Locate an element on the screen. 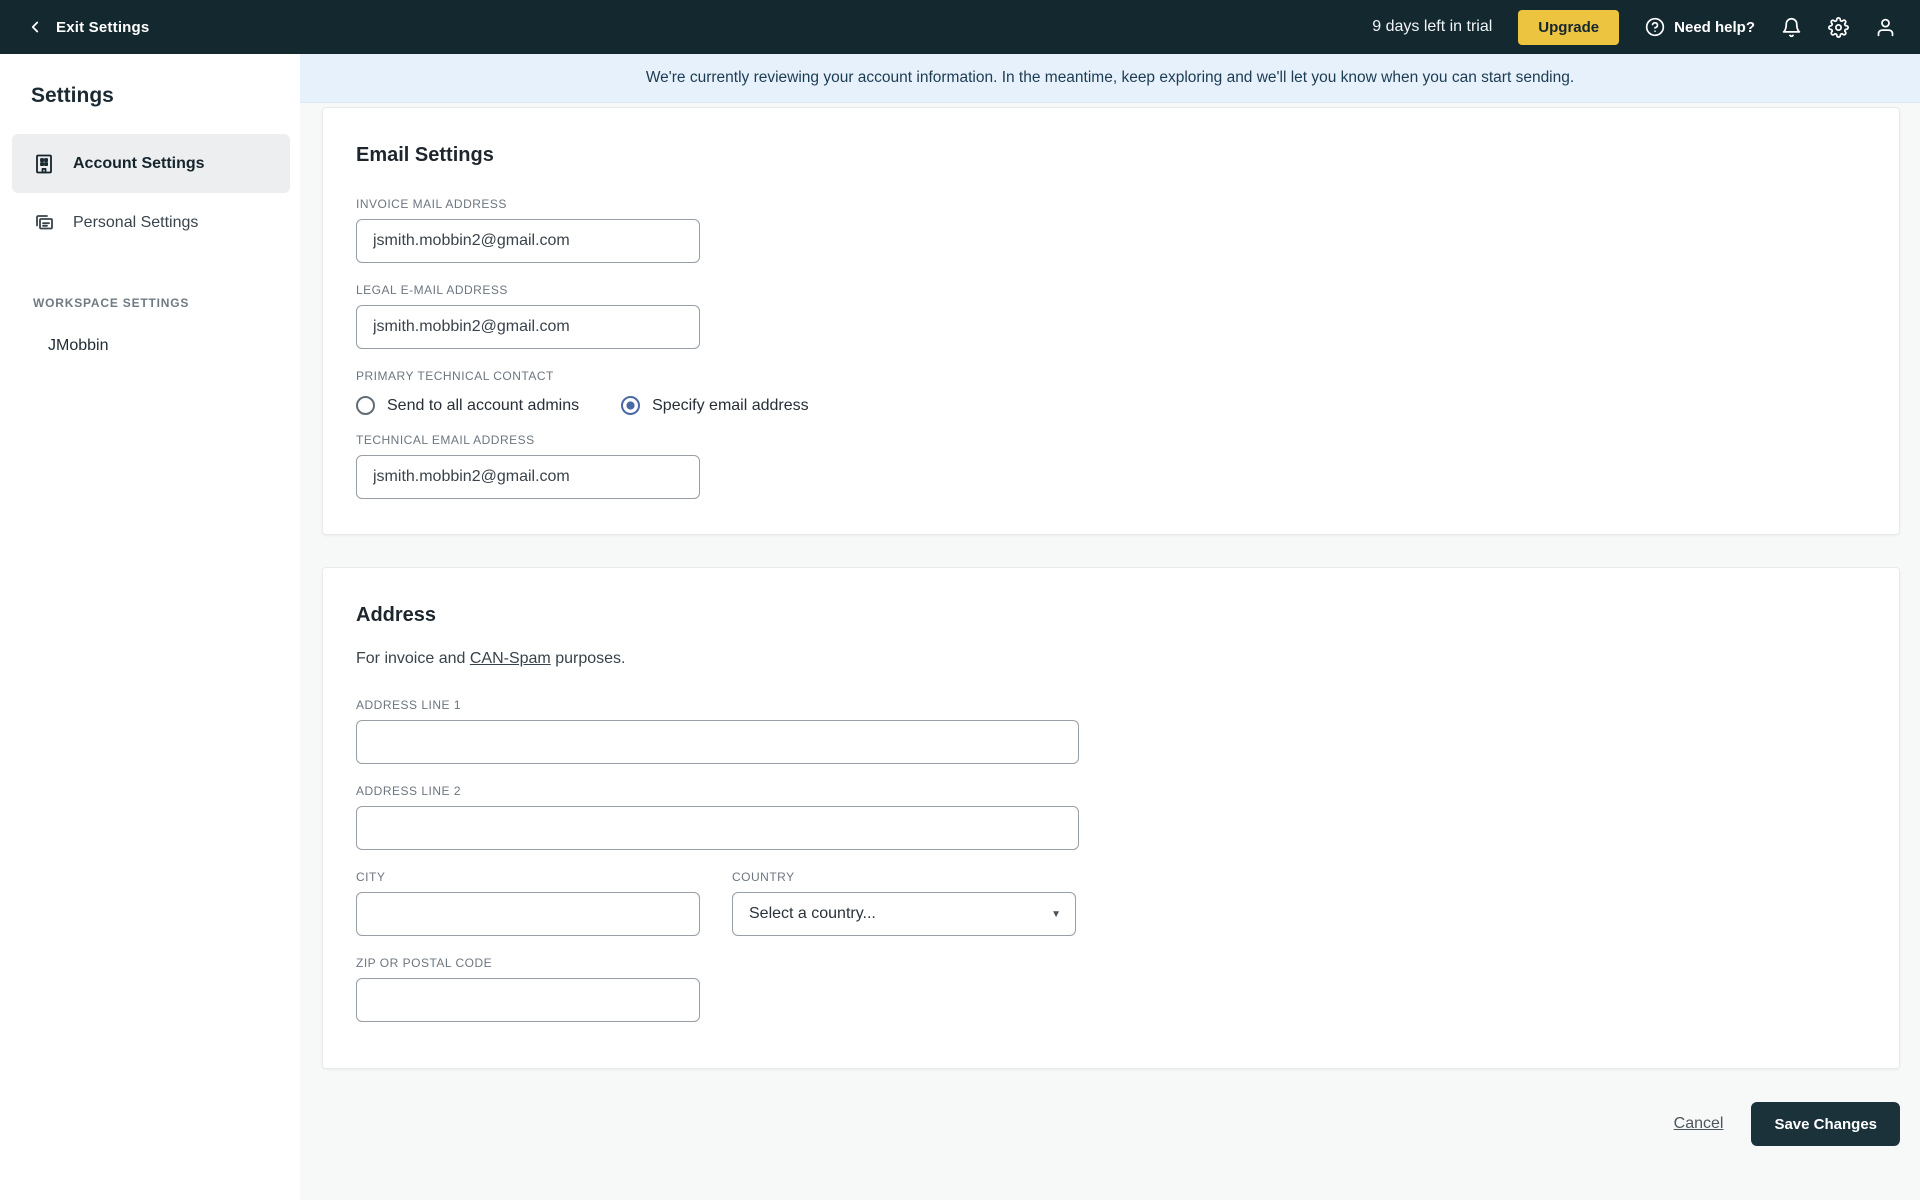 This screenshot has height=1200, width=1920. address-description: For invoice and CAN-Spam purposes. is located at coordinates (1107, 659).